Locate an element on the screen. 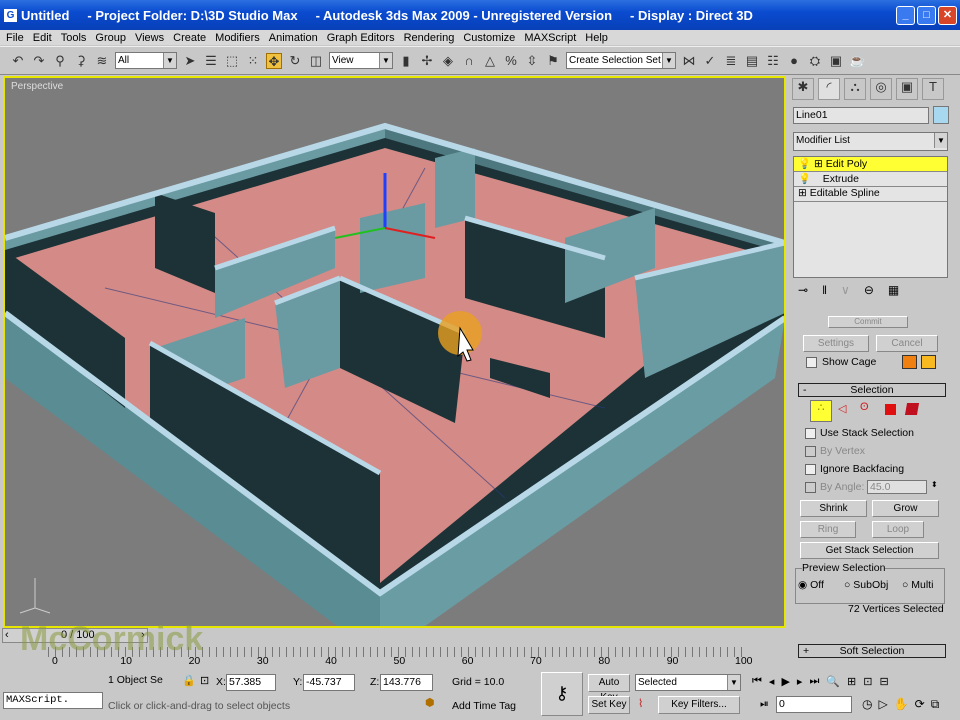 Image resolution: width=960 pixels, height=720 pixels. cancel-button: Cancel is located at coordinates (907, 343).